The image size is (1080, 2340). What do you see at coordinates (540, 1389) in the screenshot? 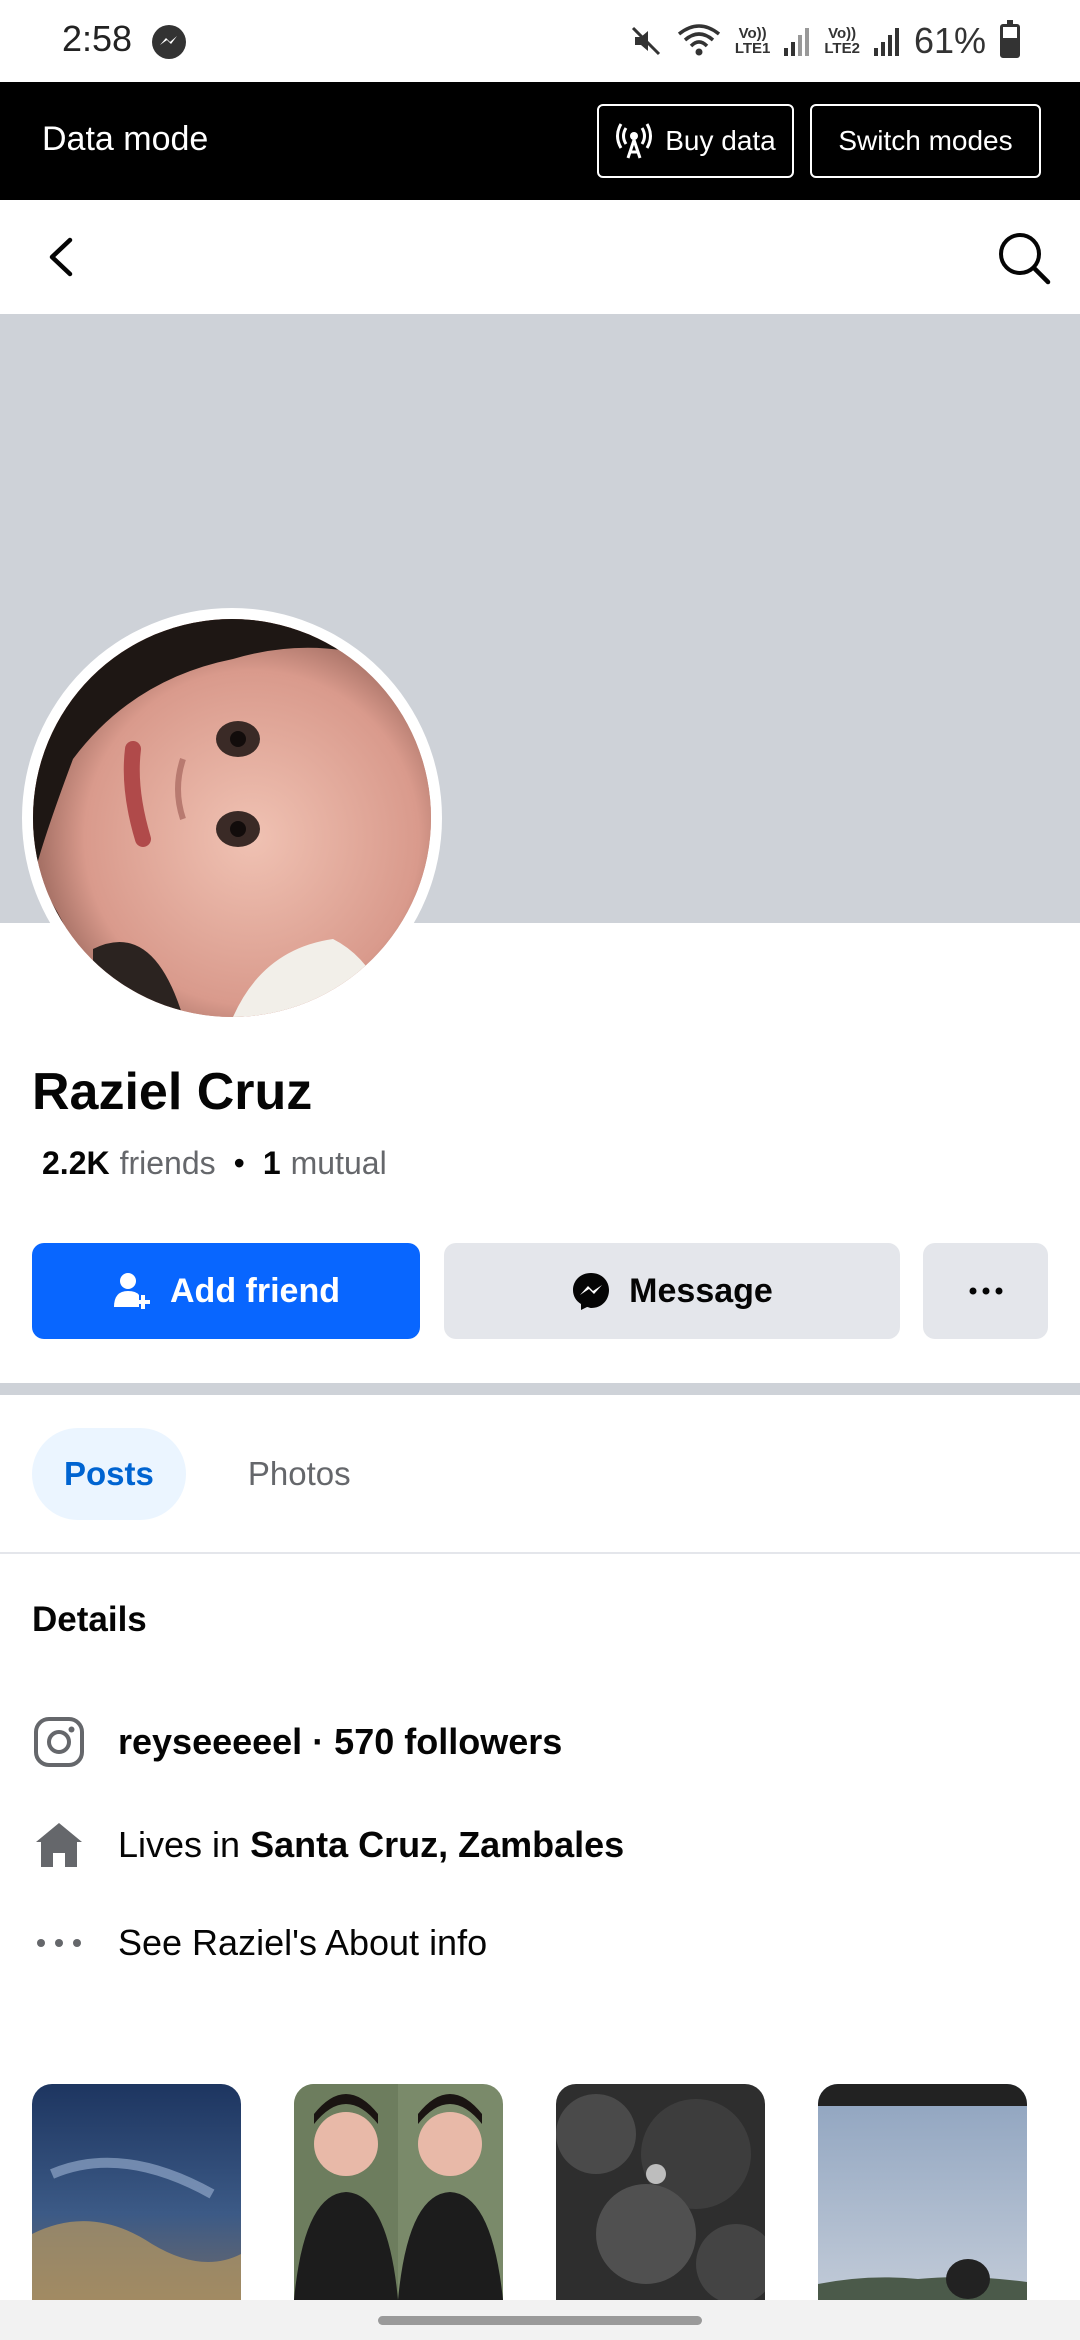
I see `section-divider` at bounding box center [540, 1389].